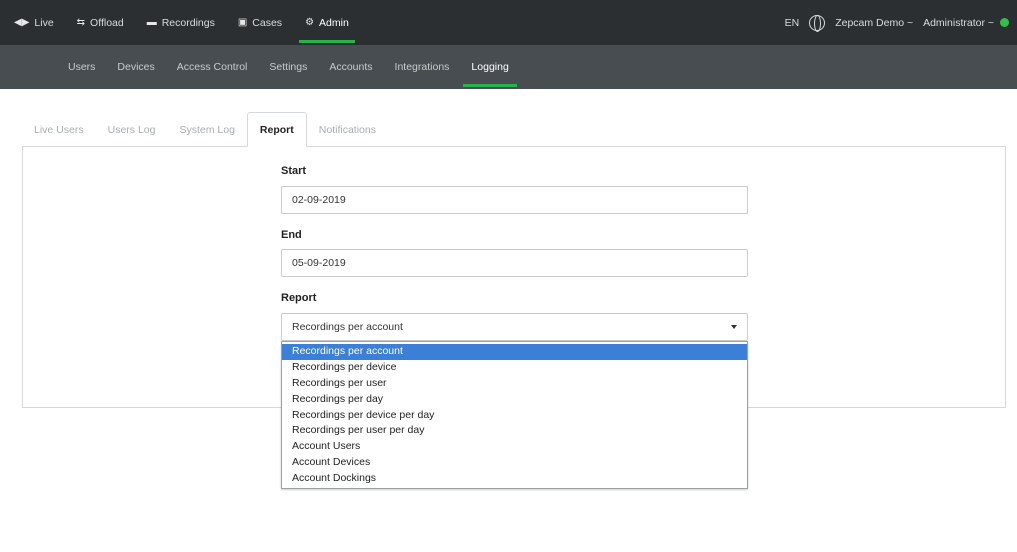  Describe the element at coordinates (350, 67) in the screenshot. I see `subnav-accounts: Accounts` at that location.